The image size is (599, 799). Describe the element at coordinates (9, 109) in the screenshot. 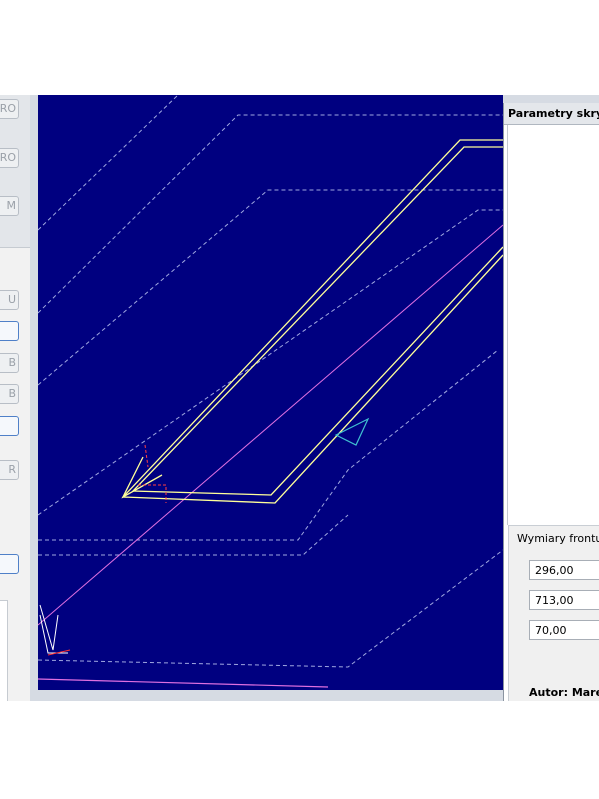

I see `tool-button-1: RO` at that location.